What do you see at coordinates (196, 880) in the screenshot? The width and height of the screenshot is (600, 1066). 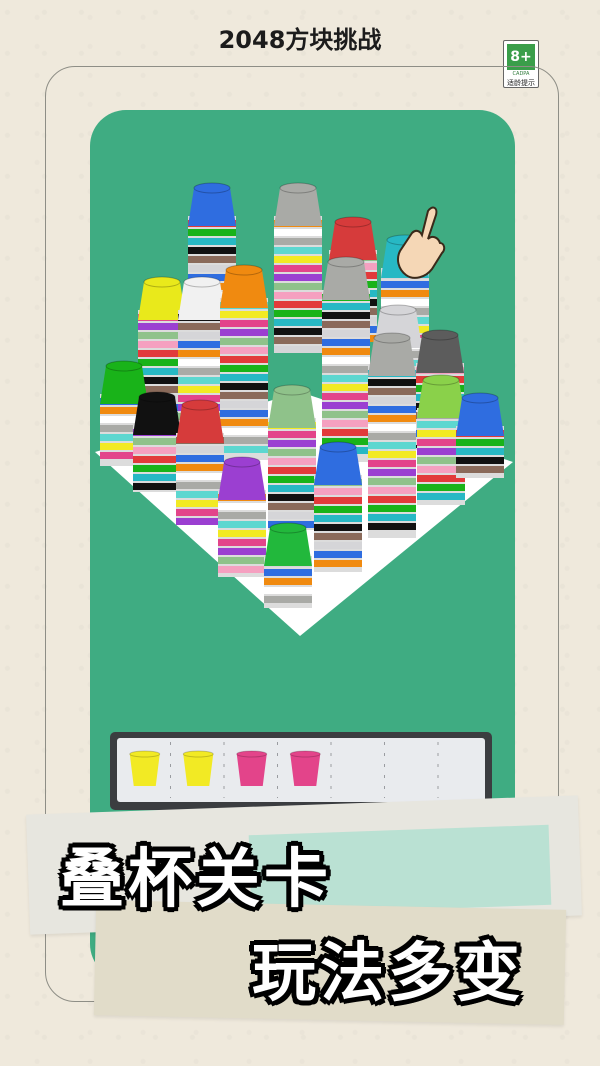 I see `slogan-line-1: 叠杯关卡` at bounding box center [196, 880].